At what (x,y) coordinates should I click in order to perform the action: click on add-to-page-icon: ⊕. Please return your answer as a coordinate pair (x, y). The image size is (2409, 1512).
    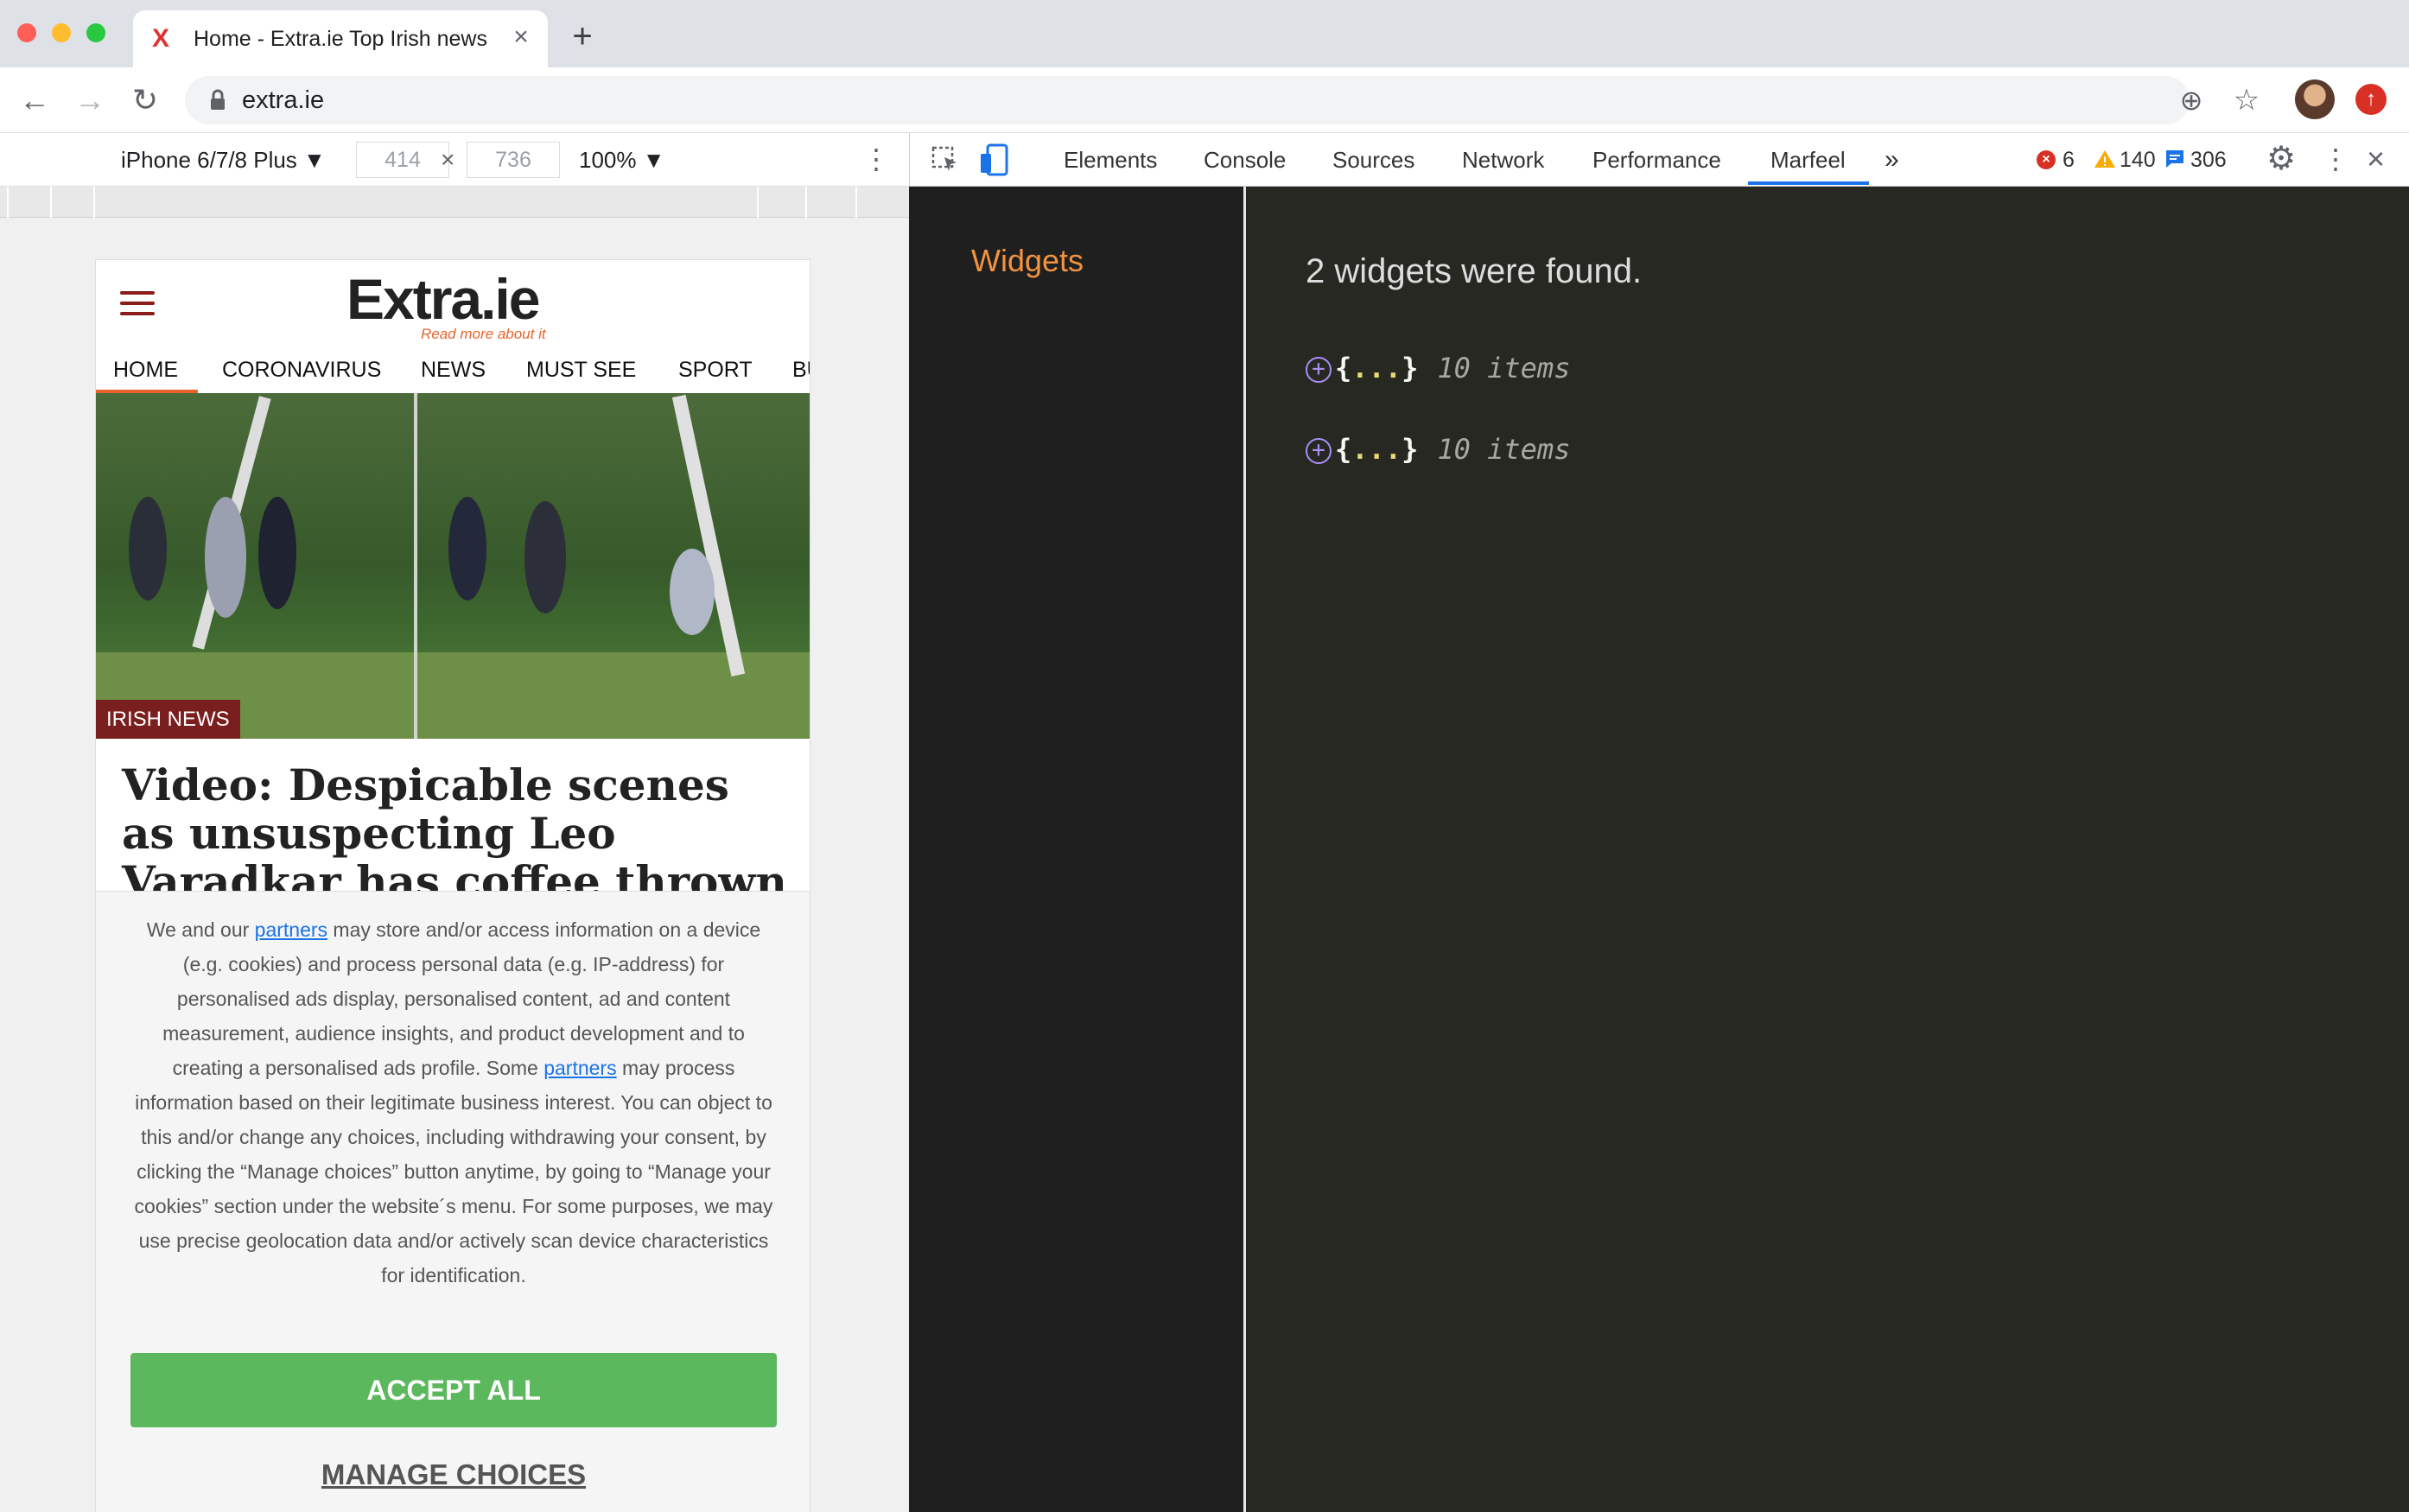
    Looking at the image, I should click on (2191, 100).